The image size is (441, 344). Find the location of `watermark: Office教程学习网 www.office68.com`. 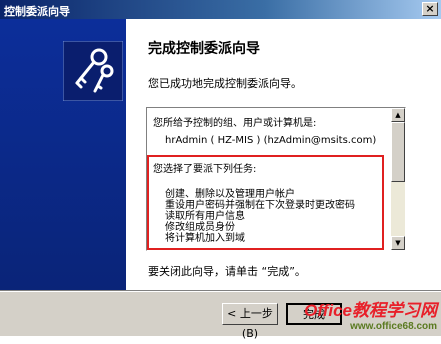

watermark: Office教程学习网 www.office68.com is located at coordinates (370, 314).